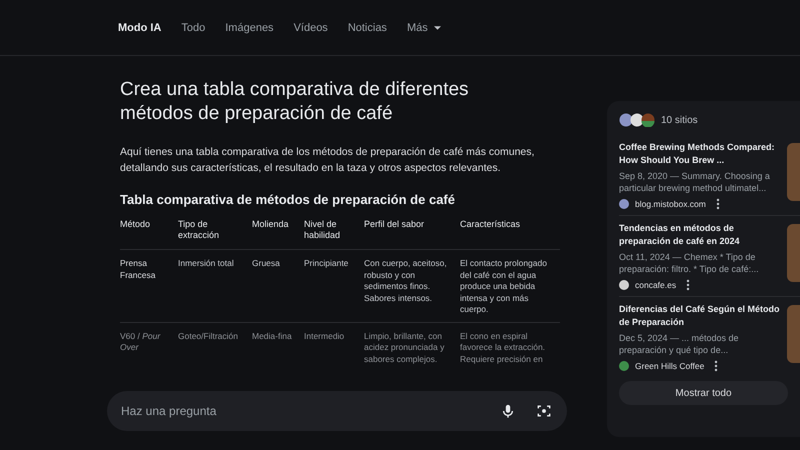 This screenshot has width=800, height=450. I want to click on camera-icon, so click(544, 411).